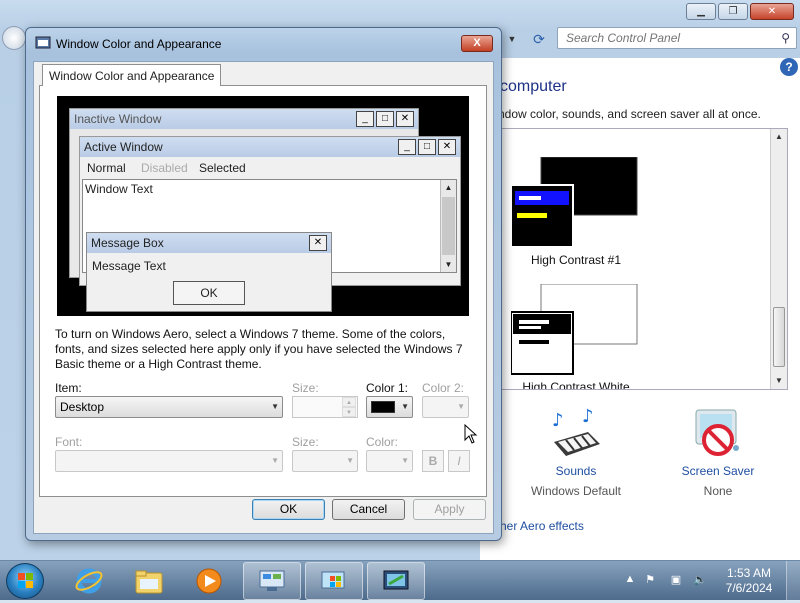 The height and width of the screenshot is (603, 800). I want to click on help-icon: ?, so click(789, 67).